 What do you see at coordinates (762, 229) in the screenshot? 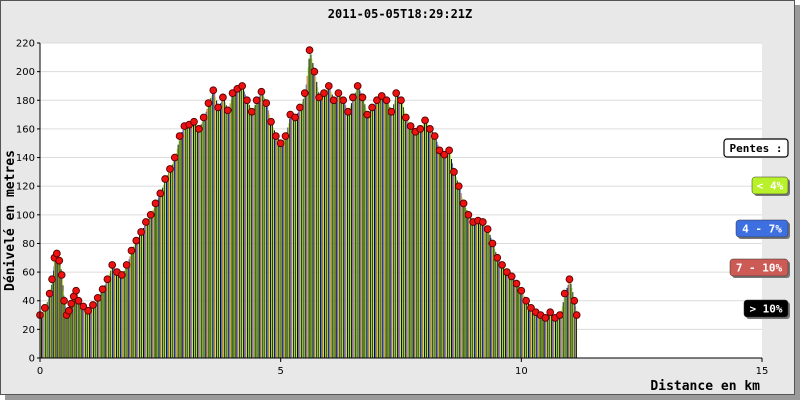
I see `legend-item-label: 4 - 7%` at bounding box center [762, 229].